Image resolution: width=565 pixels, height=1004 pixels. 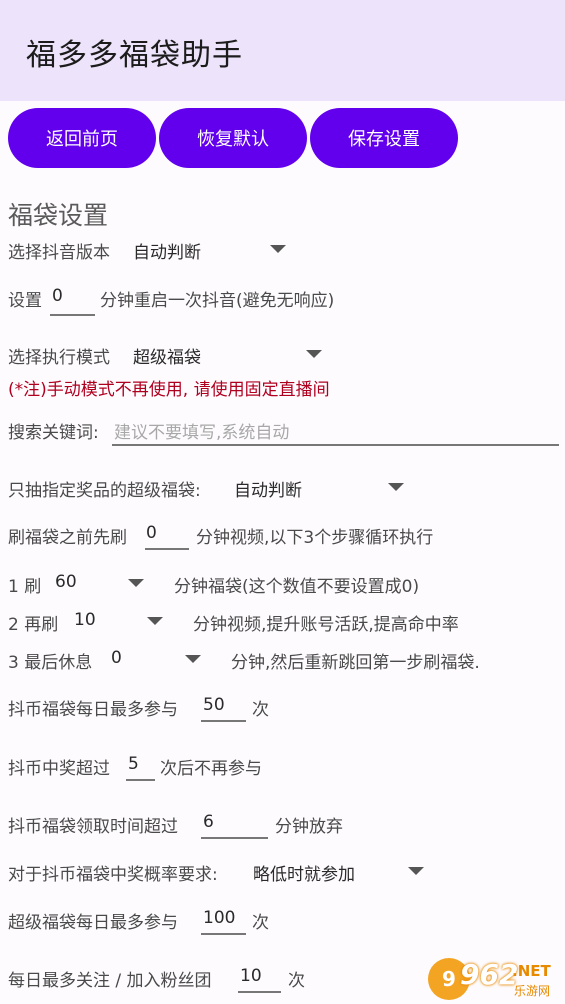 I want to click on step3-label: 3 最后休息, so click(x=50, y=663).